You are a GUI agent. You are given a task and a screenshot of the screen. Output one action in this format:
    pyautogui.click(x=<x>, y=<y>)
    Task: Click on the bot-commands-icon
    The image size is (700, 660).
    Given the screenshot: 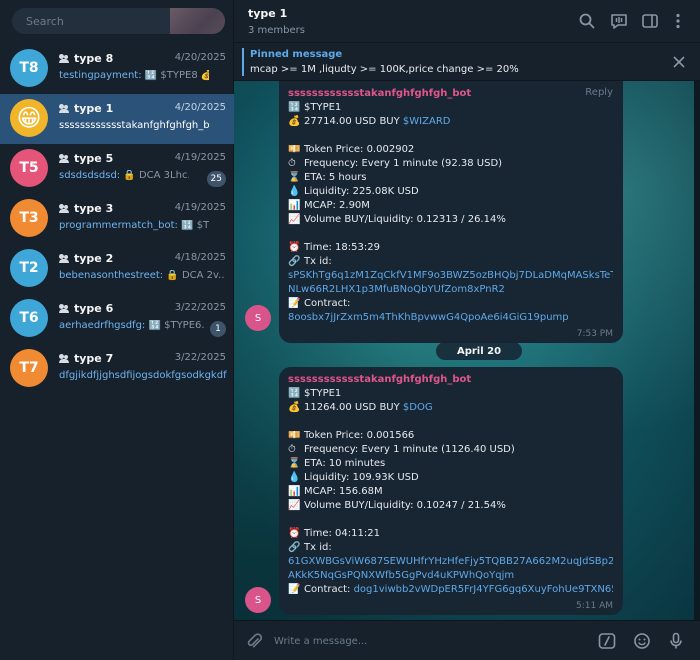 What is the action you would take?
    pyautogui.click(x=607, y=641)
    